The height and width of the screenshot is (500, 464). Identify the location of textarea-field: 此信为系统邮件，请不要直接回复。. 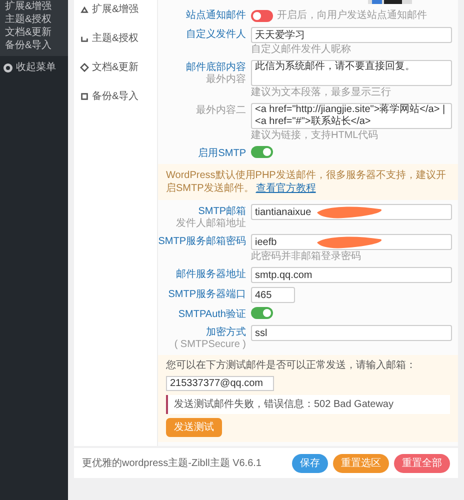
(351, 73).